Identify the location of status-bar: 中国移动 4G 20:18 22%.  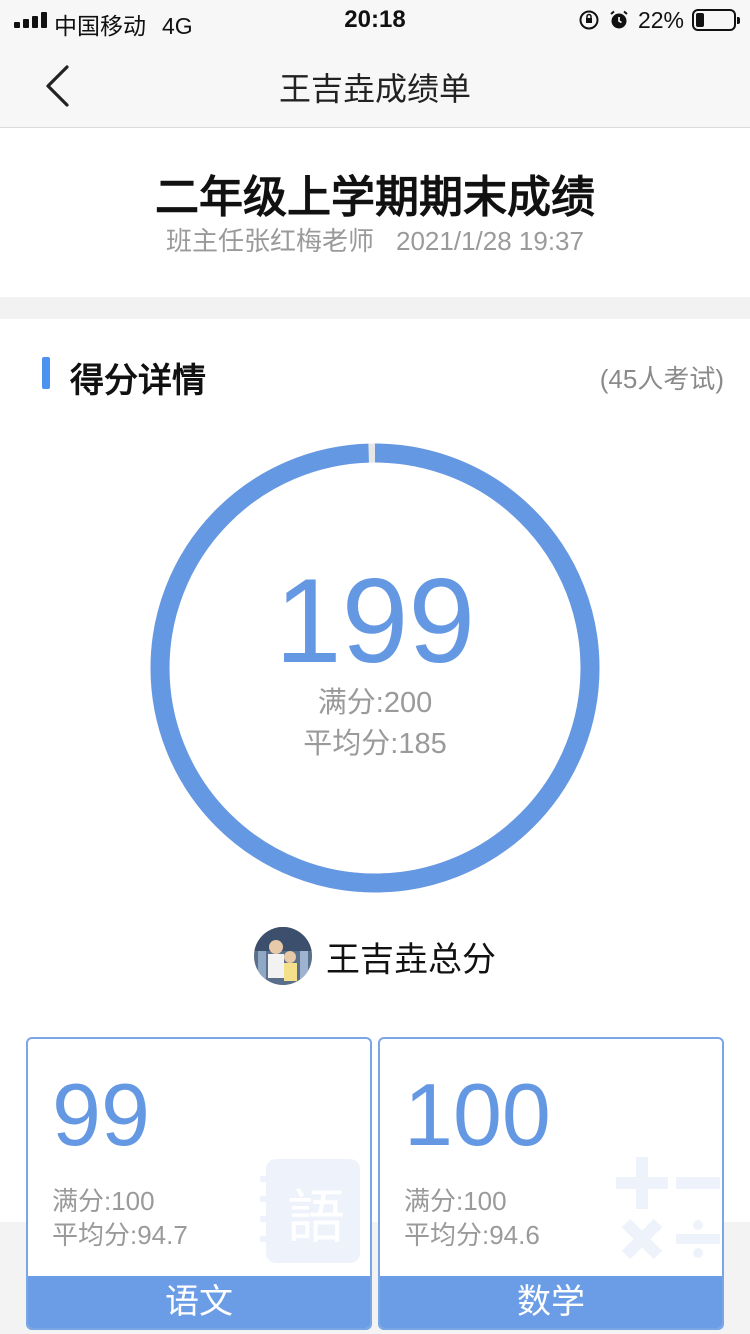
(375, 20).